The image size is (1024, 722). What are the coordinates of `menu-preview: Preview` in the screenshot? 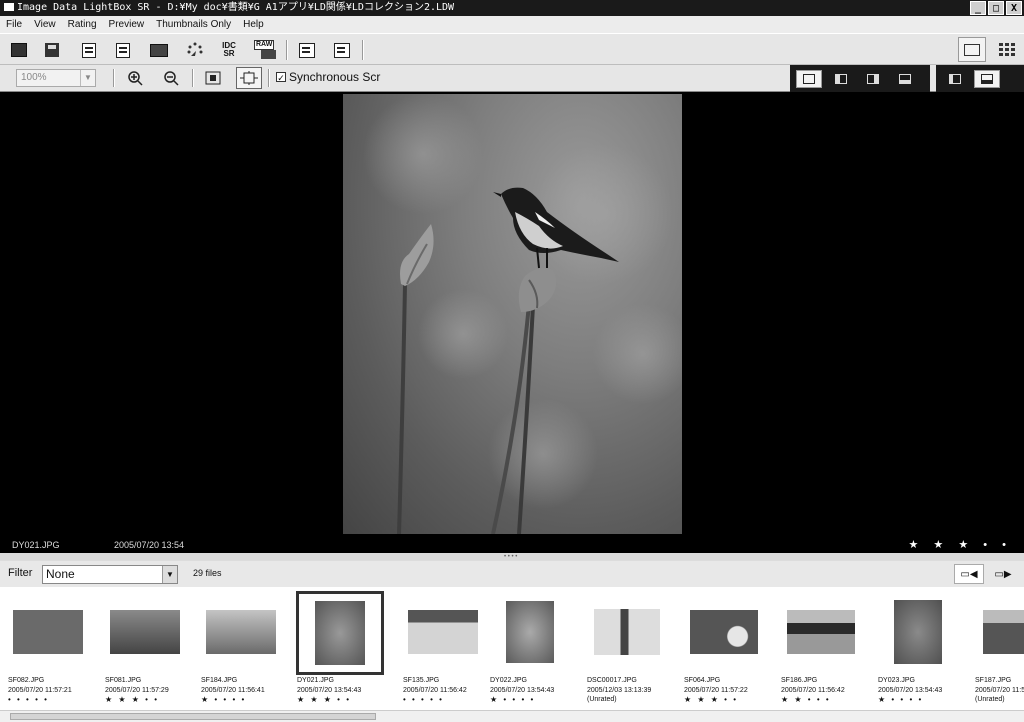 It's located at (127, 24).